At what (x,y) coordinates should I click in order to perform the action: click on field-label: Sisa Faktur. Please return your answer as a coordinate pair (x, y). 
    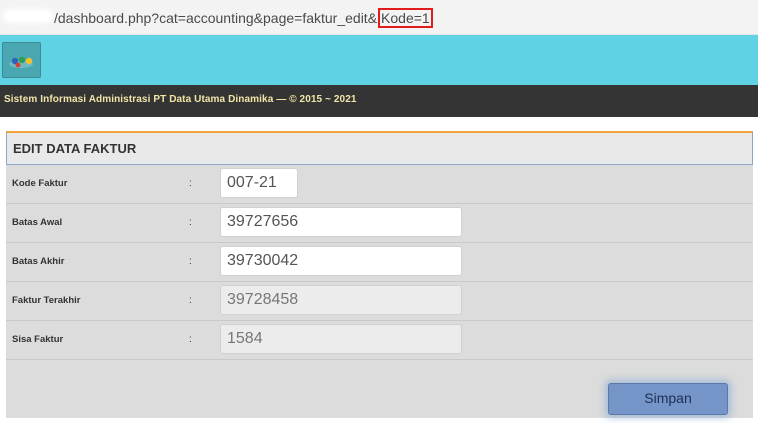
    Looking at the image, I should click on (38, 339).